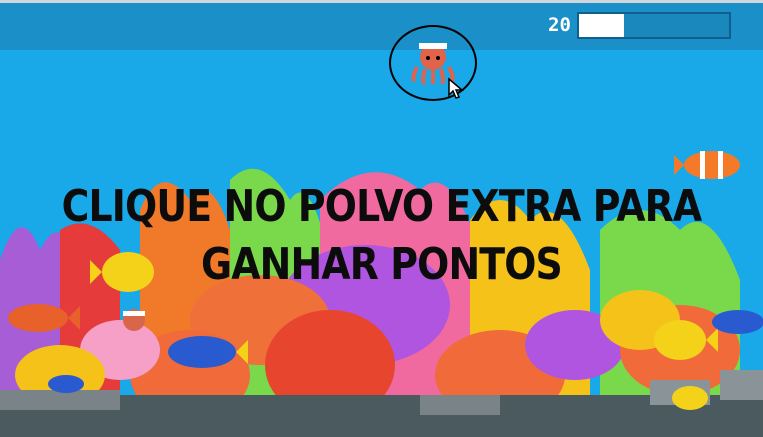 This screenshot has height=437, width=763. I want to click on fish-clownfish, so click(707, 165).